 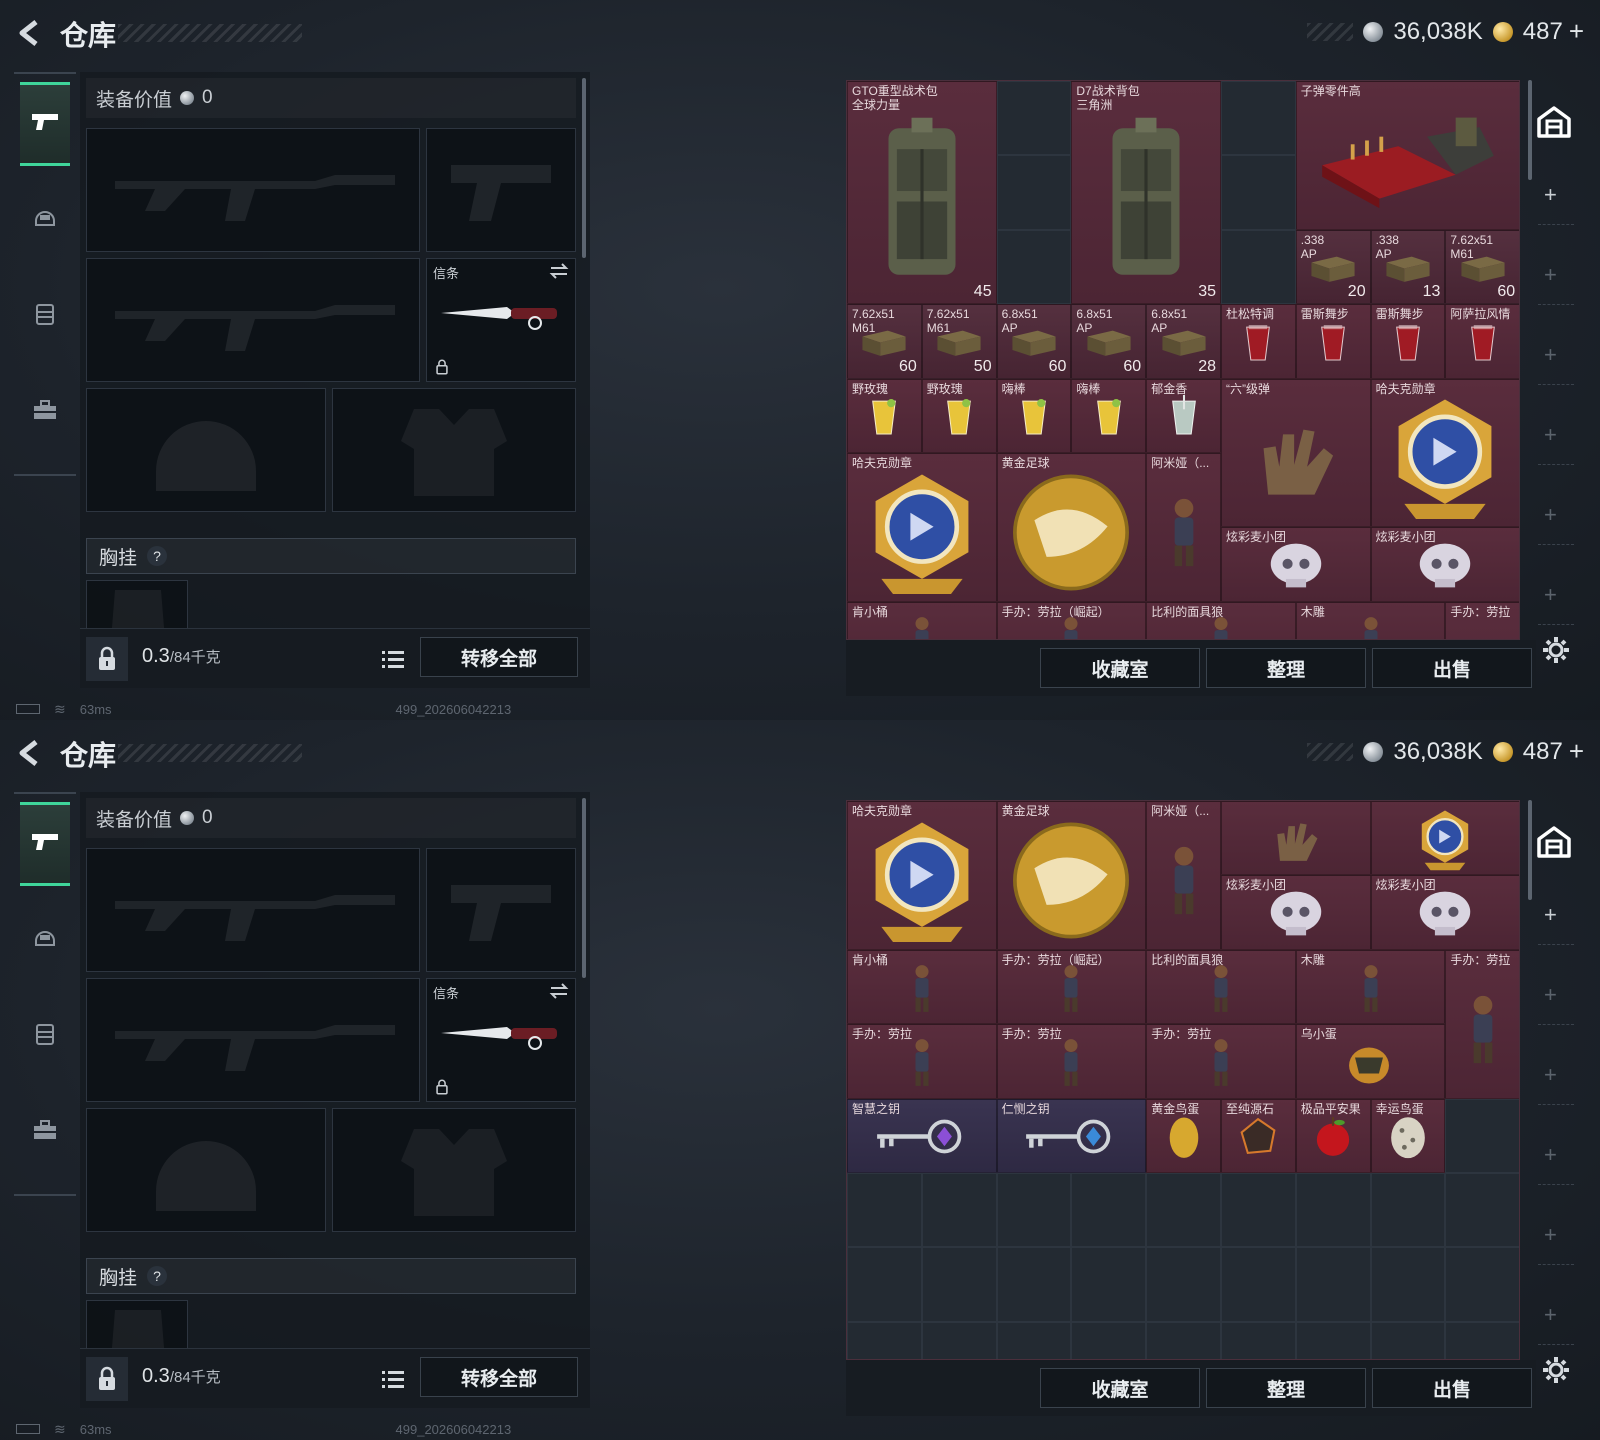 I want to click on stash-item: 杜松特调, so click(x=1258, y=341).